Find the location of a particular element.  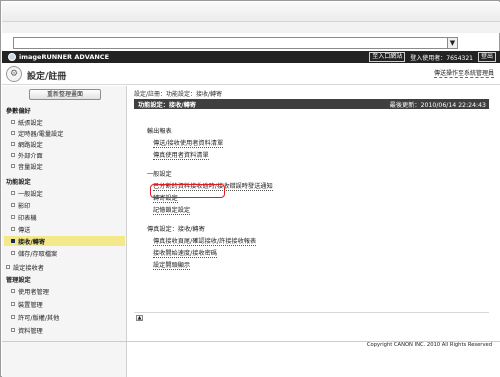

sidebar-item-volume: 音量設定 is located at coordinates (27, 166).